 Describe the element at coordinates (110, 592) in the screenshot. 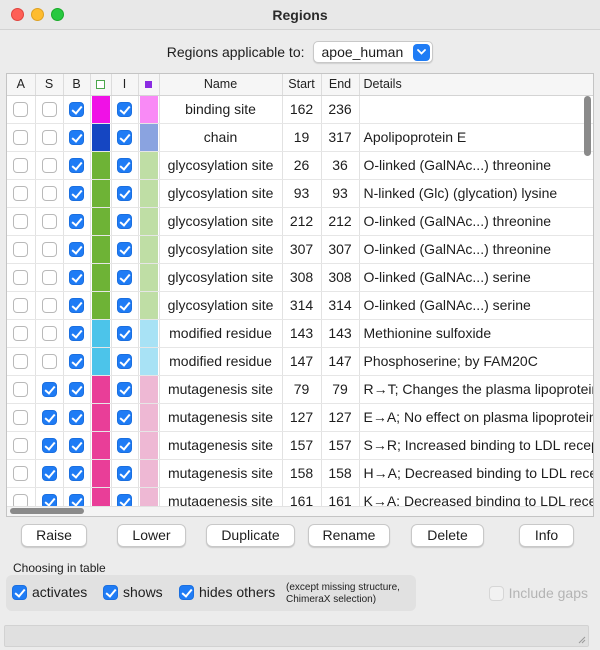

I see `shows-checkbox` at that location.